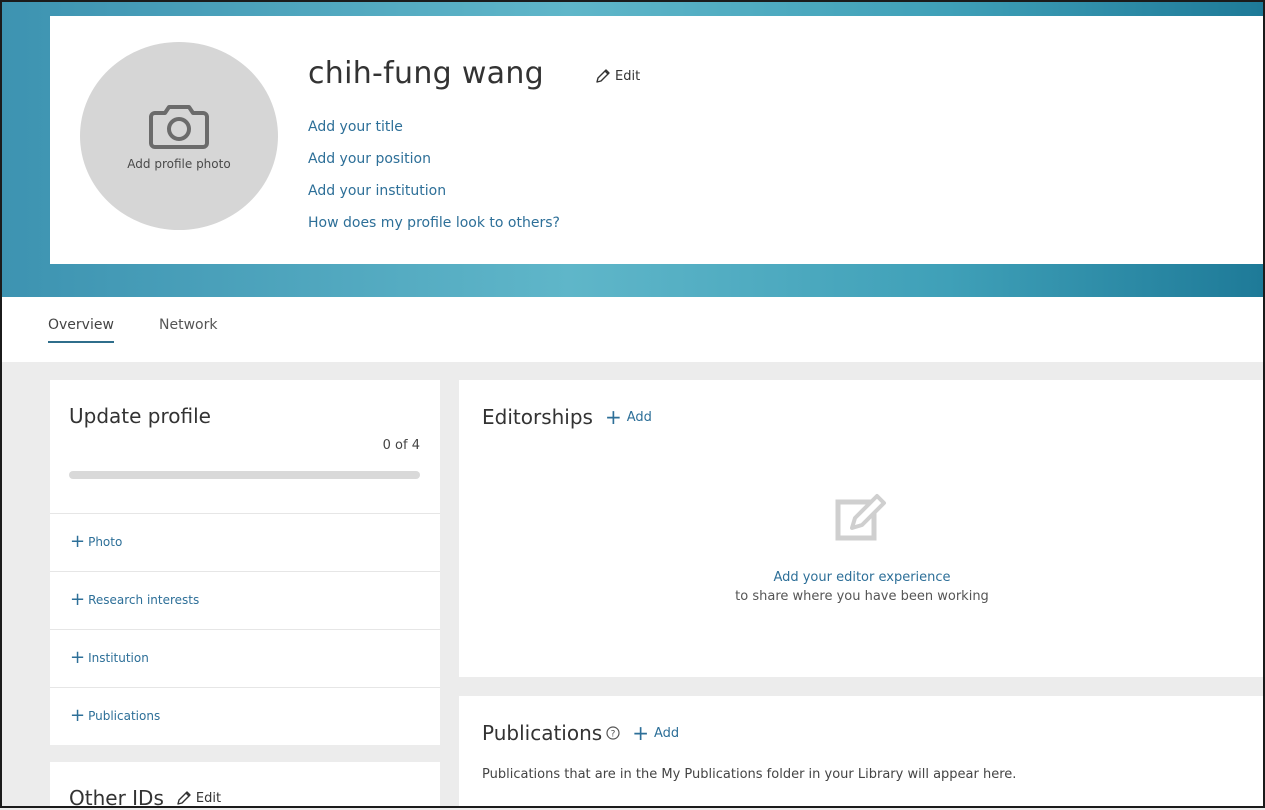 This screenshot has width=1265, height=810. What do you see at coordinates (116, 798) in the screenshot?
I see `other-ids-title: Other IDs` at bounding box center [116, 798].